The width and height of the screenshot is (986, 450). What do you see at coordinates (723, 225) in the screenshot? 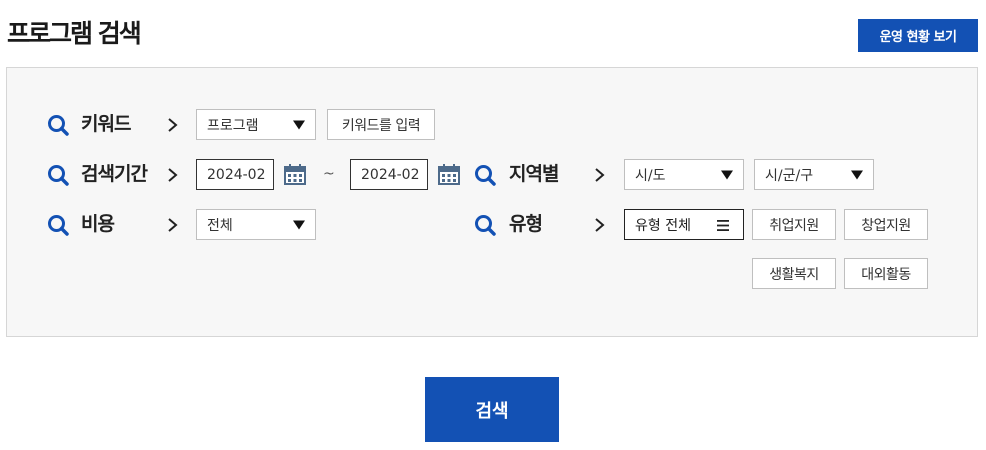
I see `menu-icon` at bounding box center [723, 225].